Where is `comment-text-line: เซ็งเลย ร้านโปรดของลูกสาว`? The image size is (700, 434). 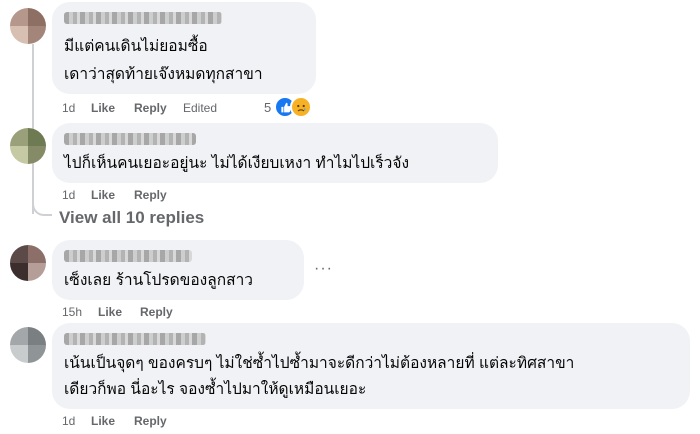
comment-text-line: เซ็งเลย ร้านโปรดของลูกสาว is located at coordinates (158, 280).